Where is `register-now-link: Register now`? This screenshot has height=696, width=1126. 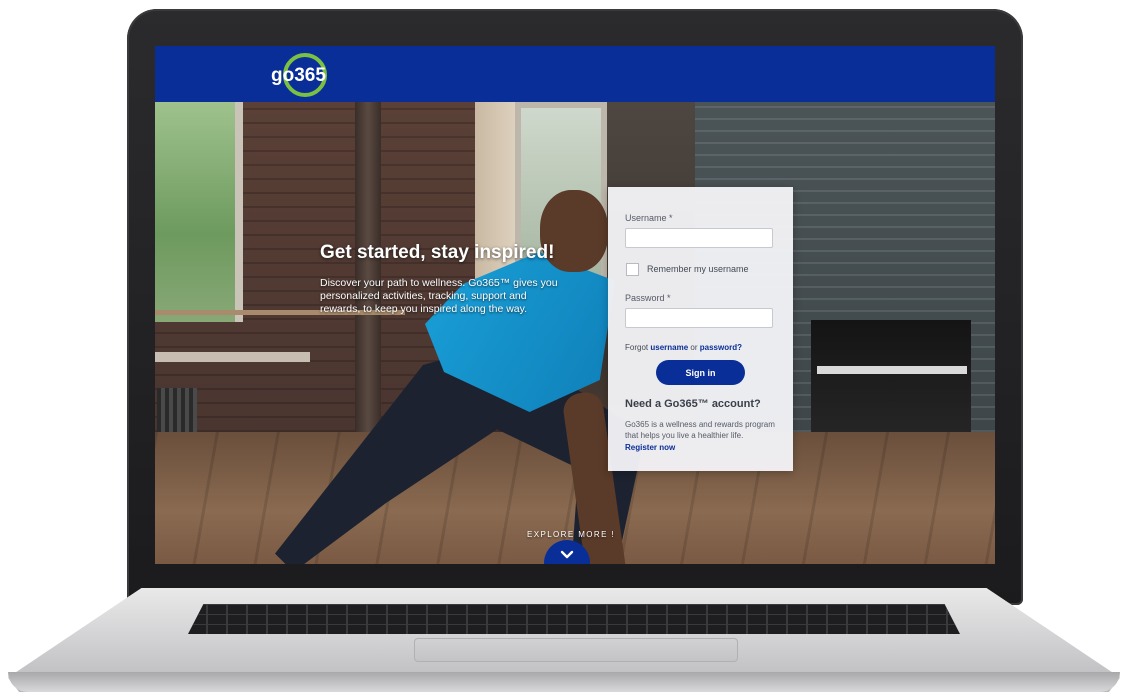 register-now-link: Register now is located at coordinates (650, 447).